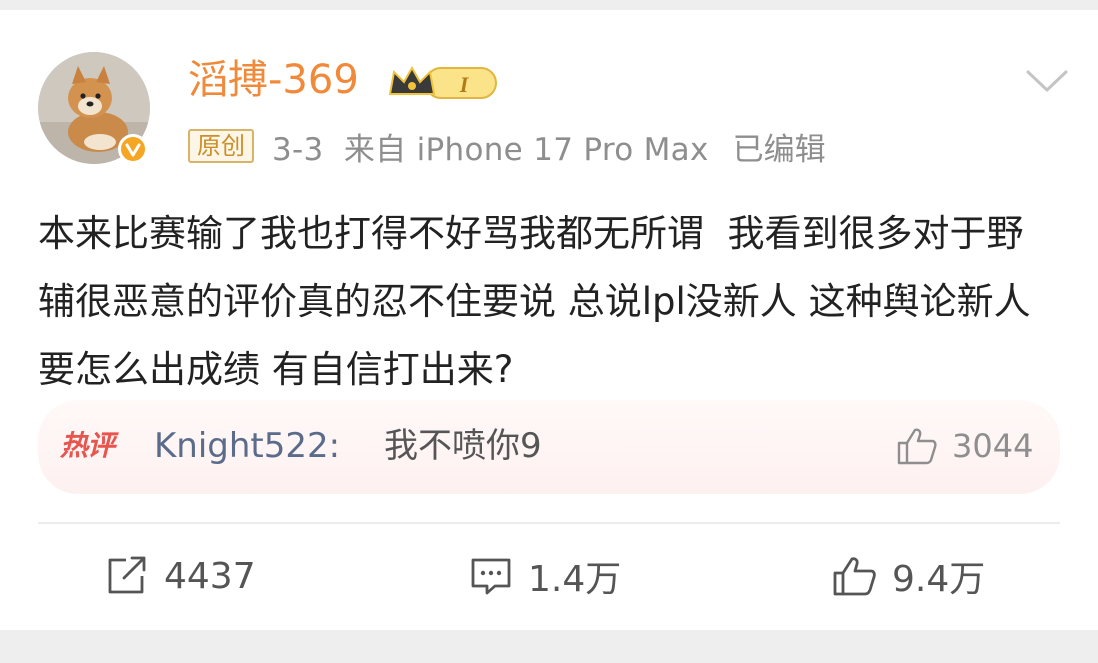  I want to click on chevron-down-icon, so click(1047, 81).